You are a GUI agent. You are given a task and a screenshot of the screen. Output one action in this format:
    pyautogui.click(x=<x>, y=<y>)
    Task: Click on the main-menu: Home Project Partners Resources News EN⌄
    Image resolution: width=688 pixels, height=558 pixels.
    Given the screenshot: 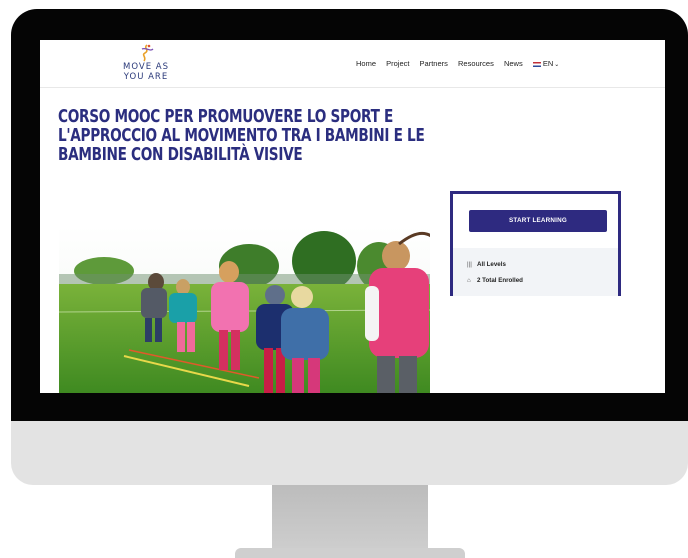 What is the action you would take?
    pyautogui.click(x=465, y=63)
    